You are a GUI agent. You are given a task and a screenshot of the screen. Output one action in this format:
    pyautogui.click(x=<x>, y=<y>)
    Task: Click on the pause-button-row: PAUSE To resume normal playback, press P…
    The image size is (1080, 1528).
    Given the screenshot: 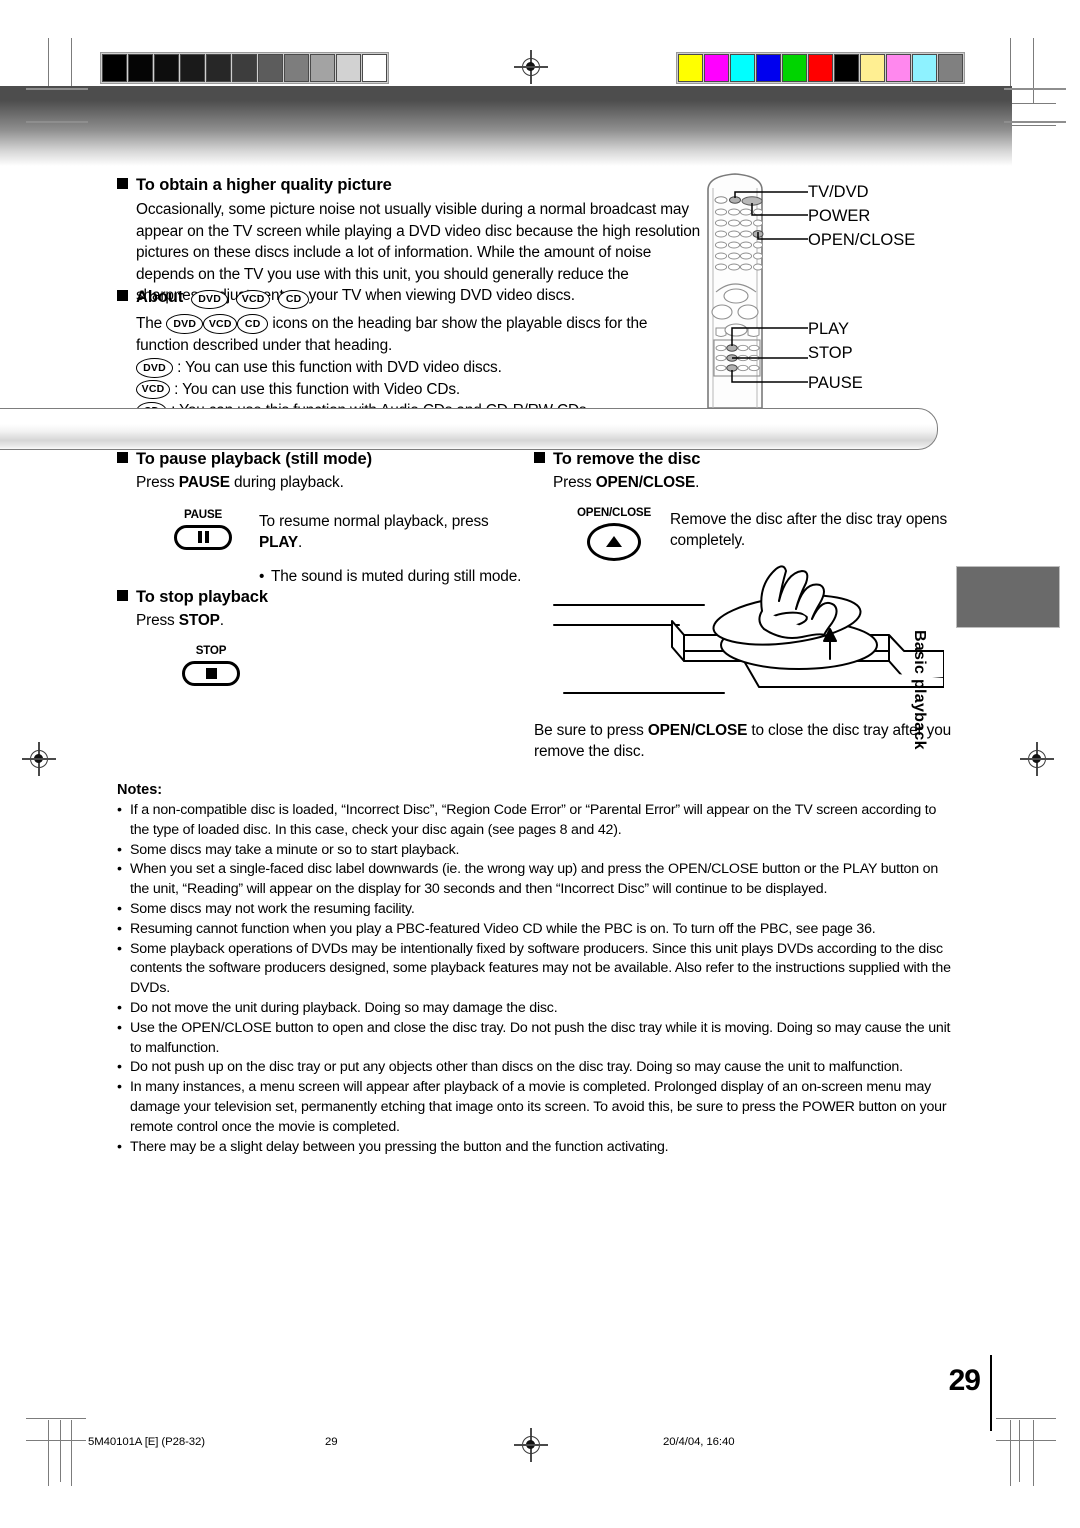 What is the action you would take?
    pyautogui.click(x=337, y=548)
    